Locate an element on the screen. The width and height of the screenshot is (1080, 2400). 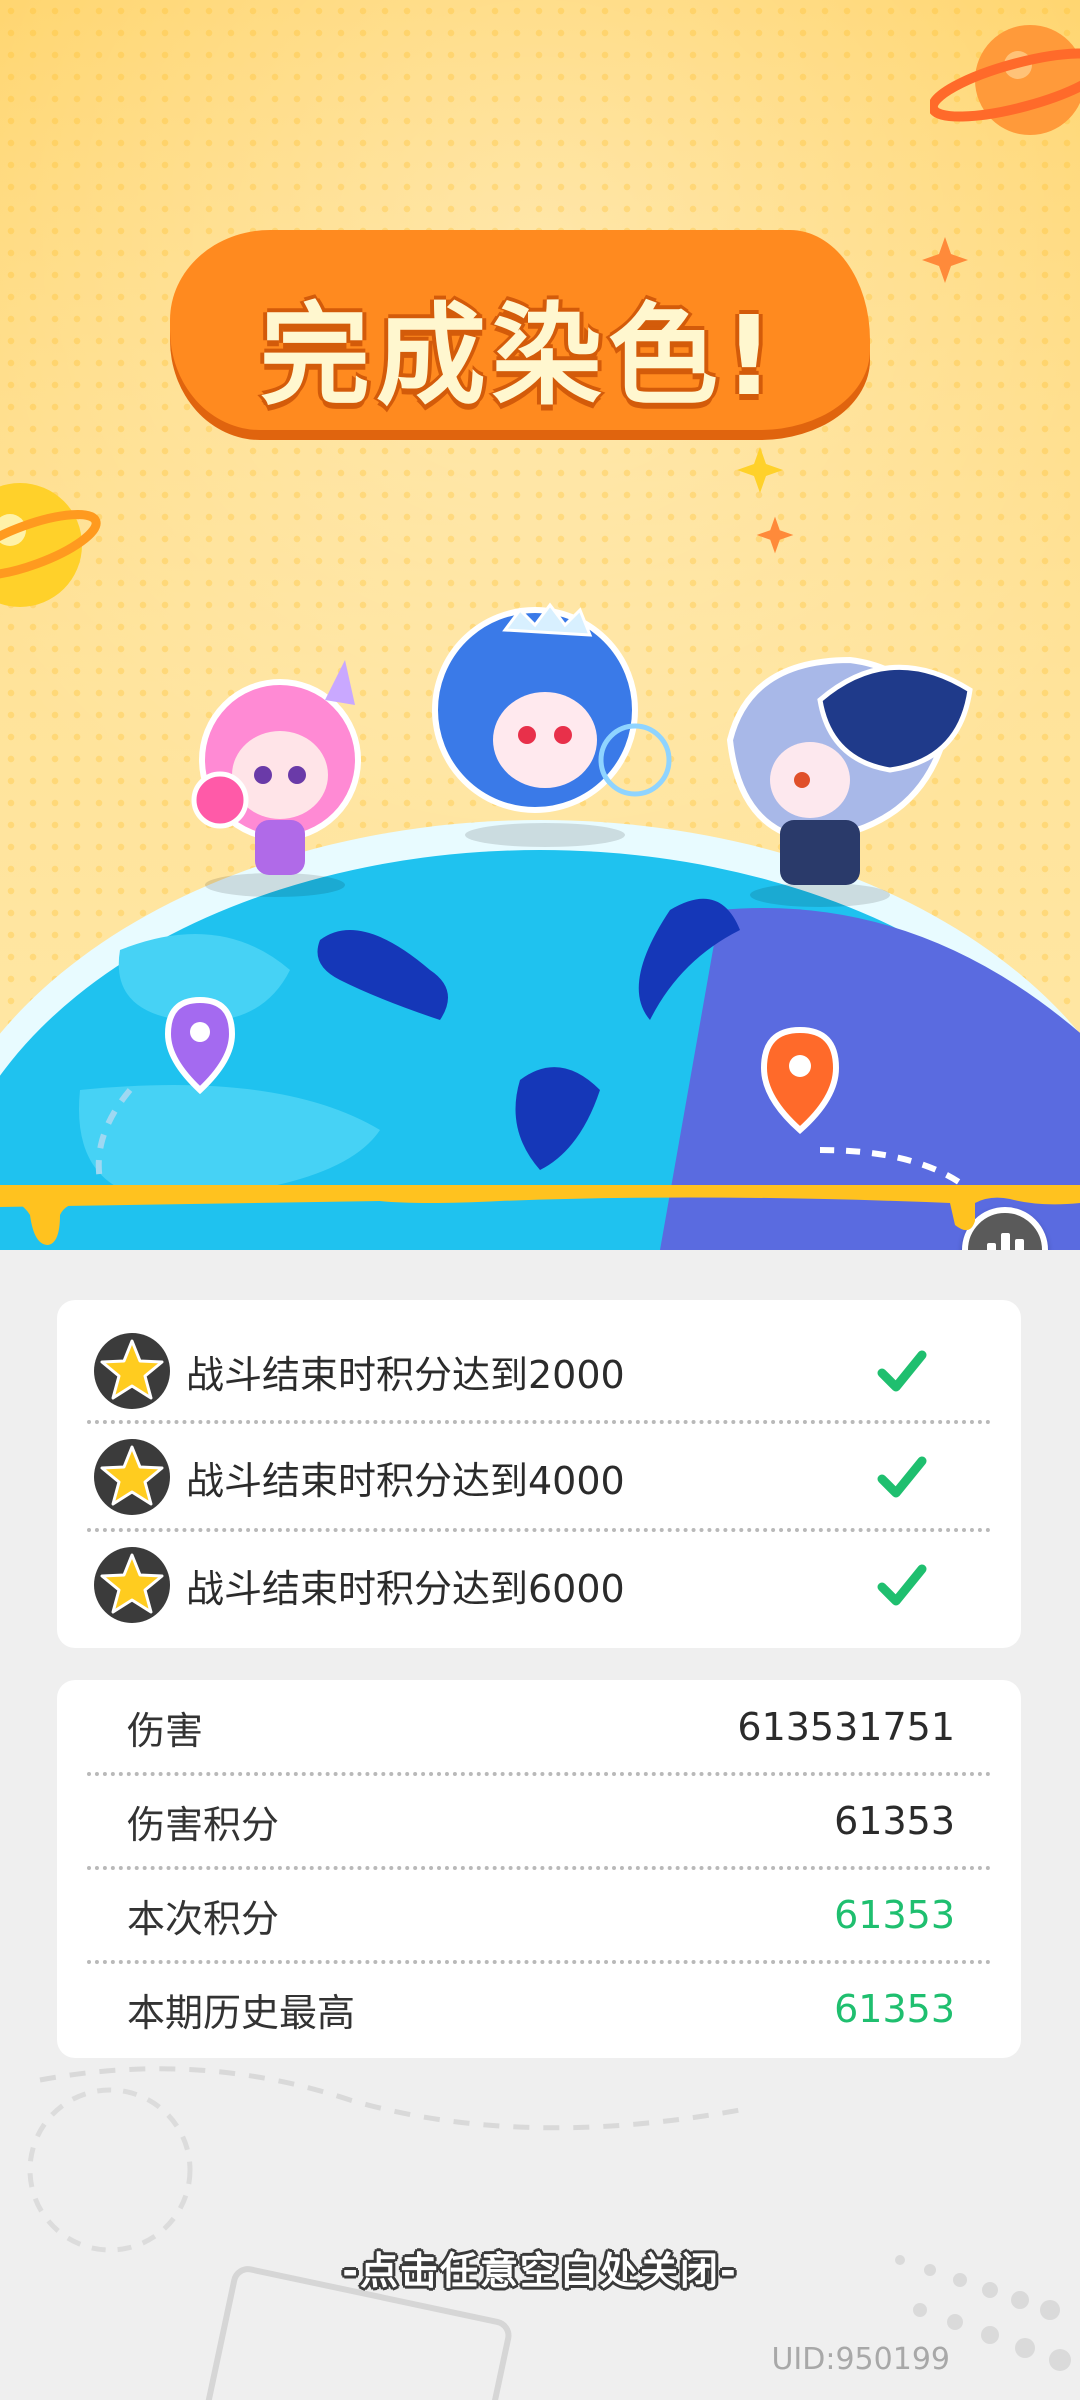
stat-label: 伤害 is located at coordinates (165, 1730).